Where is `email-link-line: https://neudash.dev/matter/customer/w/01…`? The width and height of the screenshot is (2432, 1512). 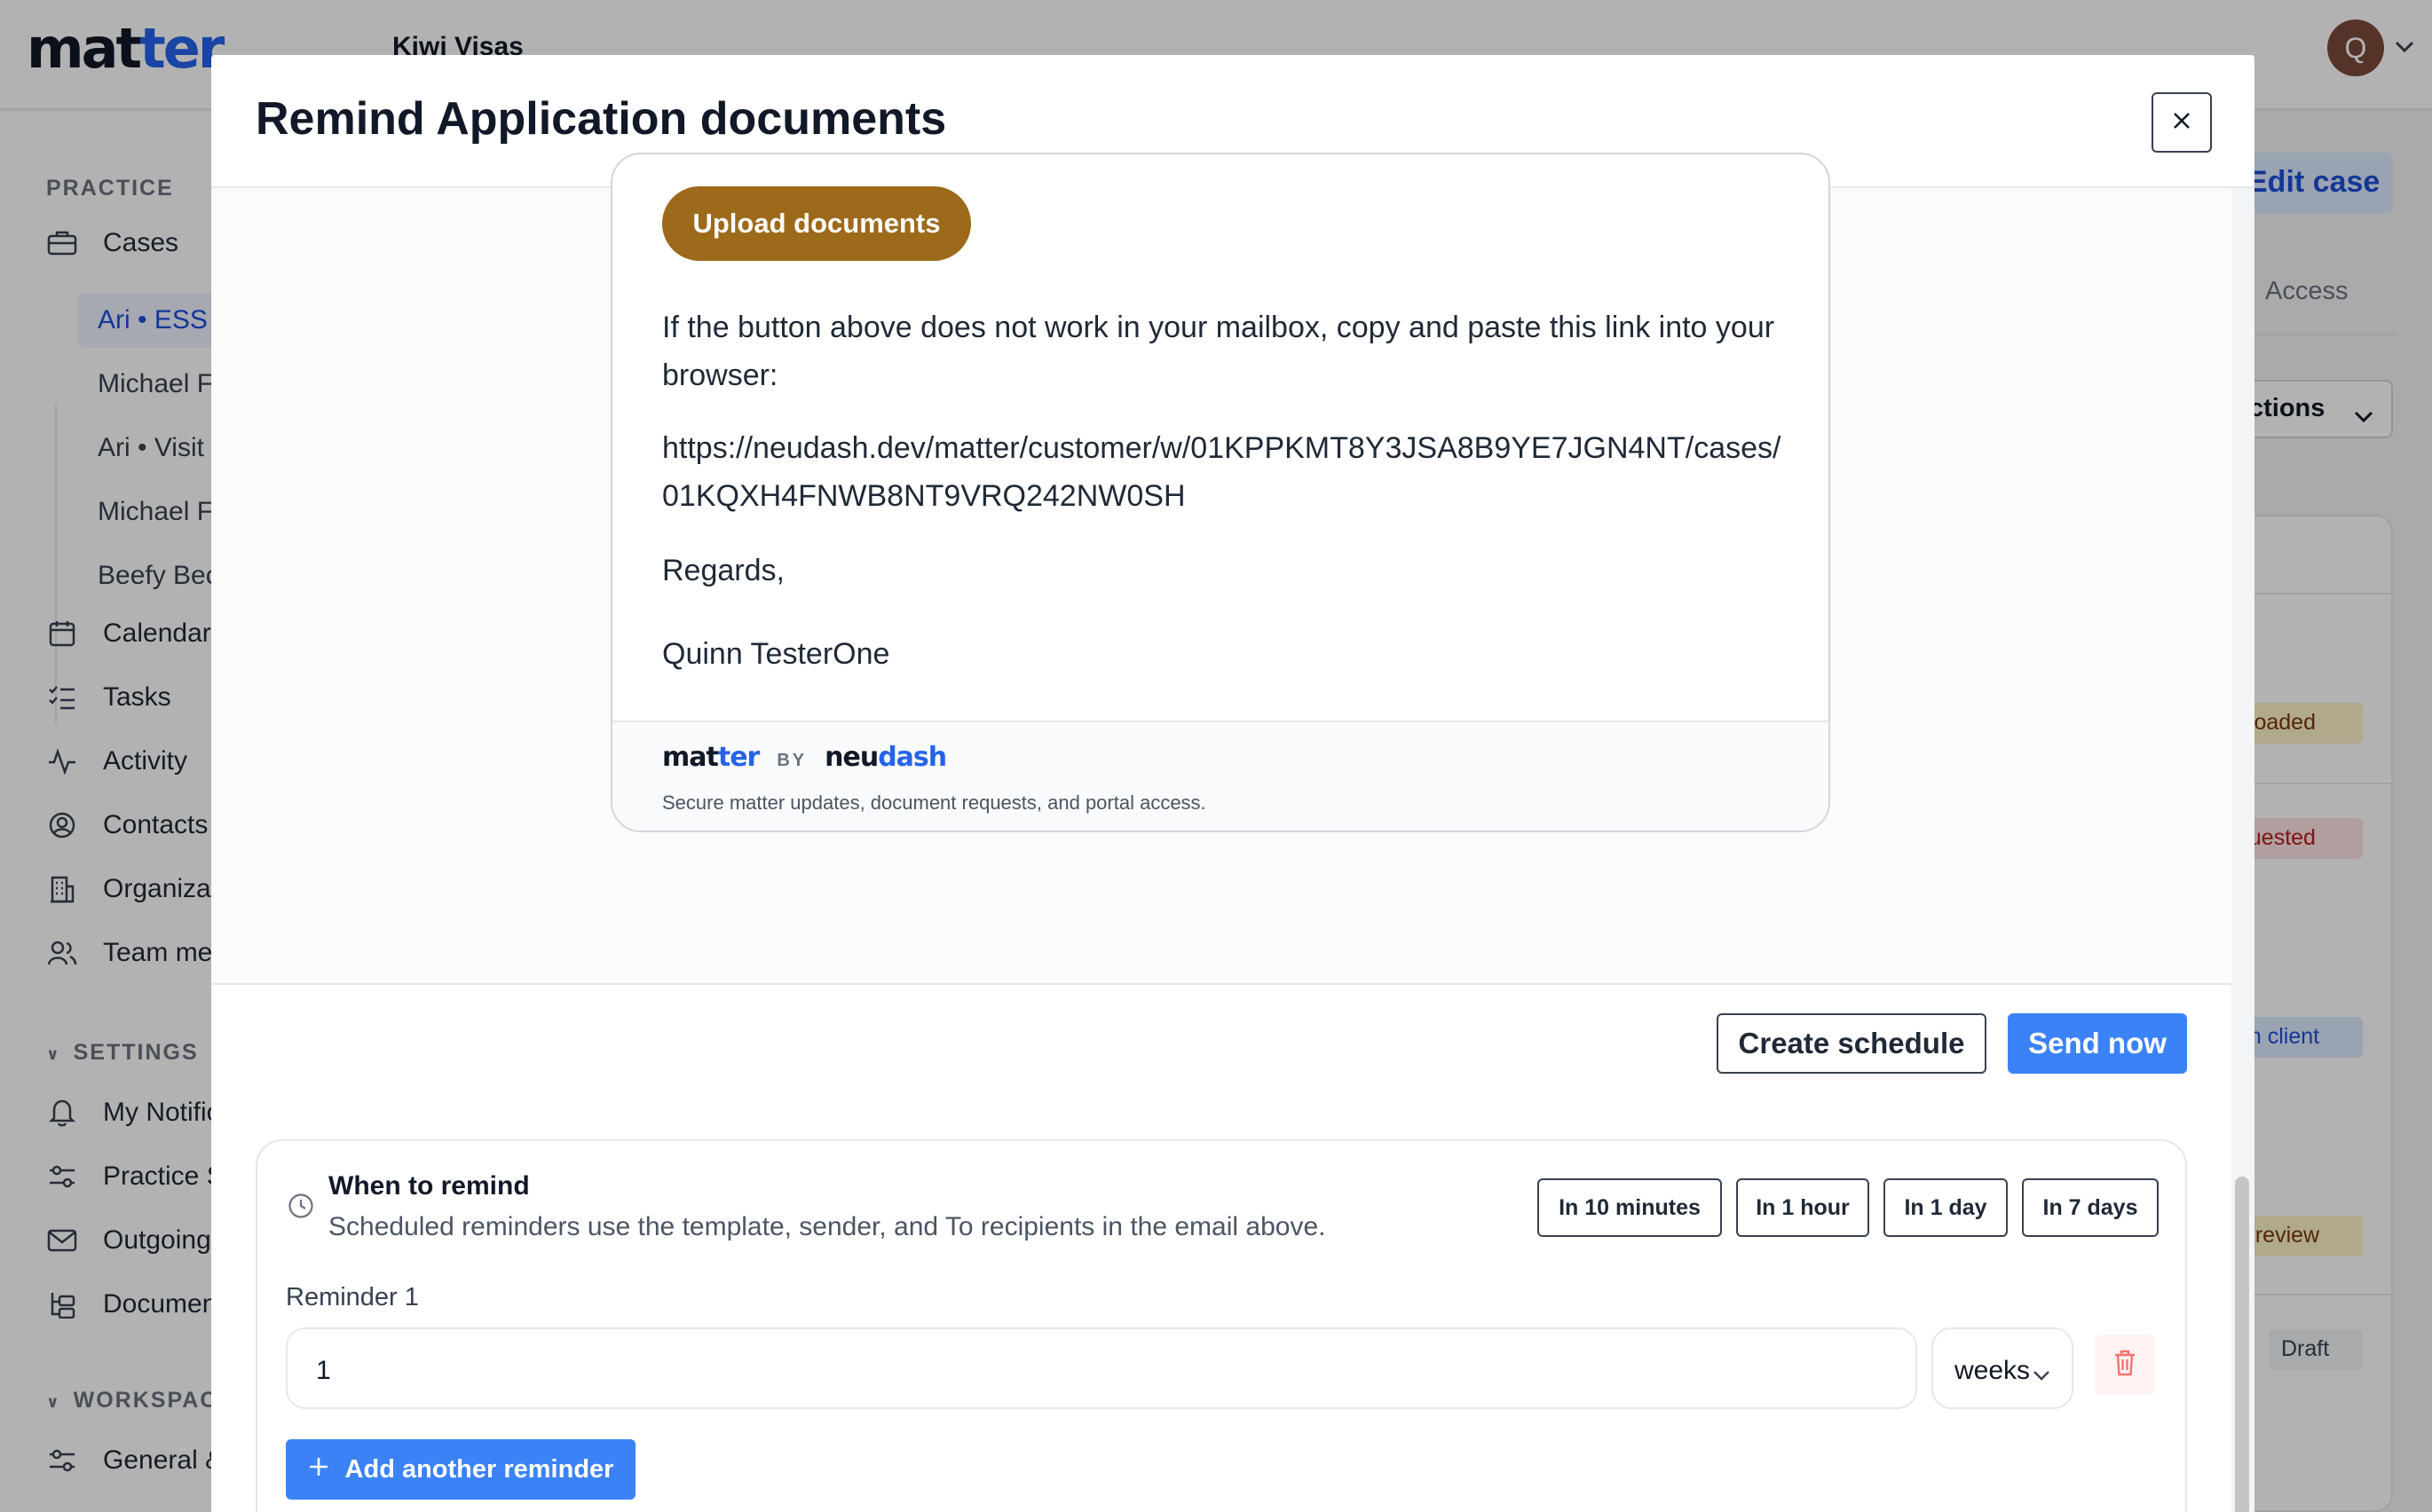 email-link-line: https://neudash.dev/matter/customer/w/01… is located at coordinates (1222, 448).